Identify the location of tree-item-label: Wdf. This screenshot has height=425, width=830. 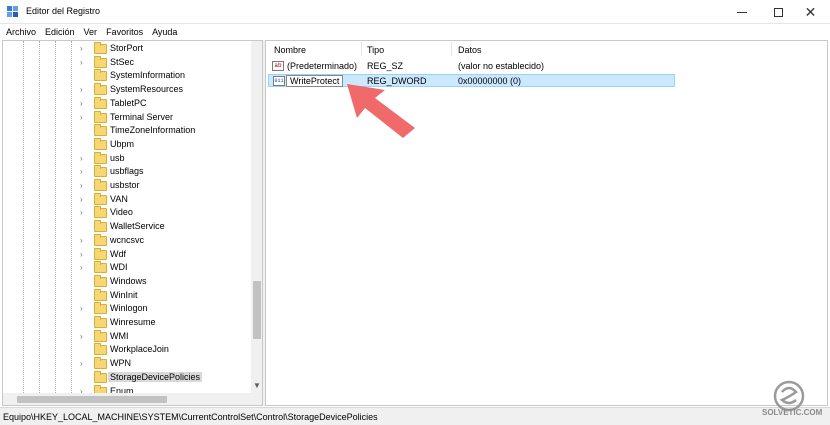
(118, 253).